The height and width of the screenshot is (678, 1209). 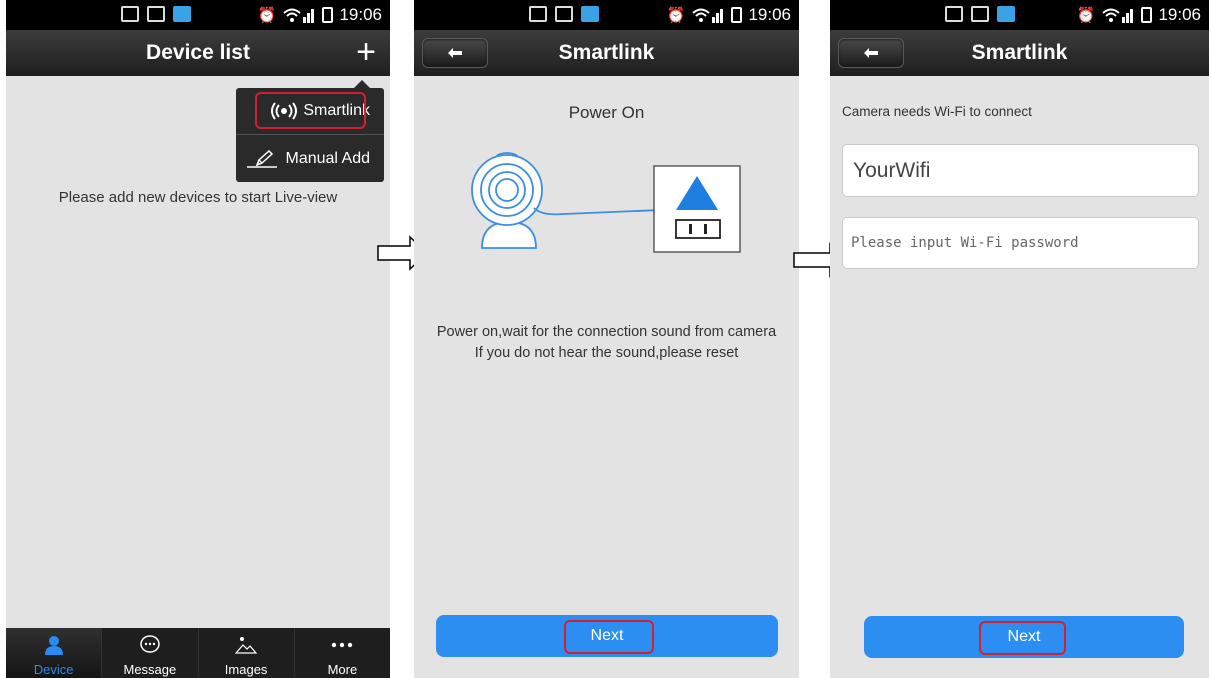 What do you see at coordinates (366, 52) in the screenshot?
I see `add-device-button: +` at bounding box center [366, 52].